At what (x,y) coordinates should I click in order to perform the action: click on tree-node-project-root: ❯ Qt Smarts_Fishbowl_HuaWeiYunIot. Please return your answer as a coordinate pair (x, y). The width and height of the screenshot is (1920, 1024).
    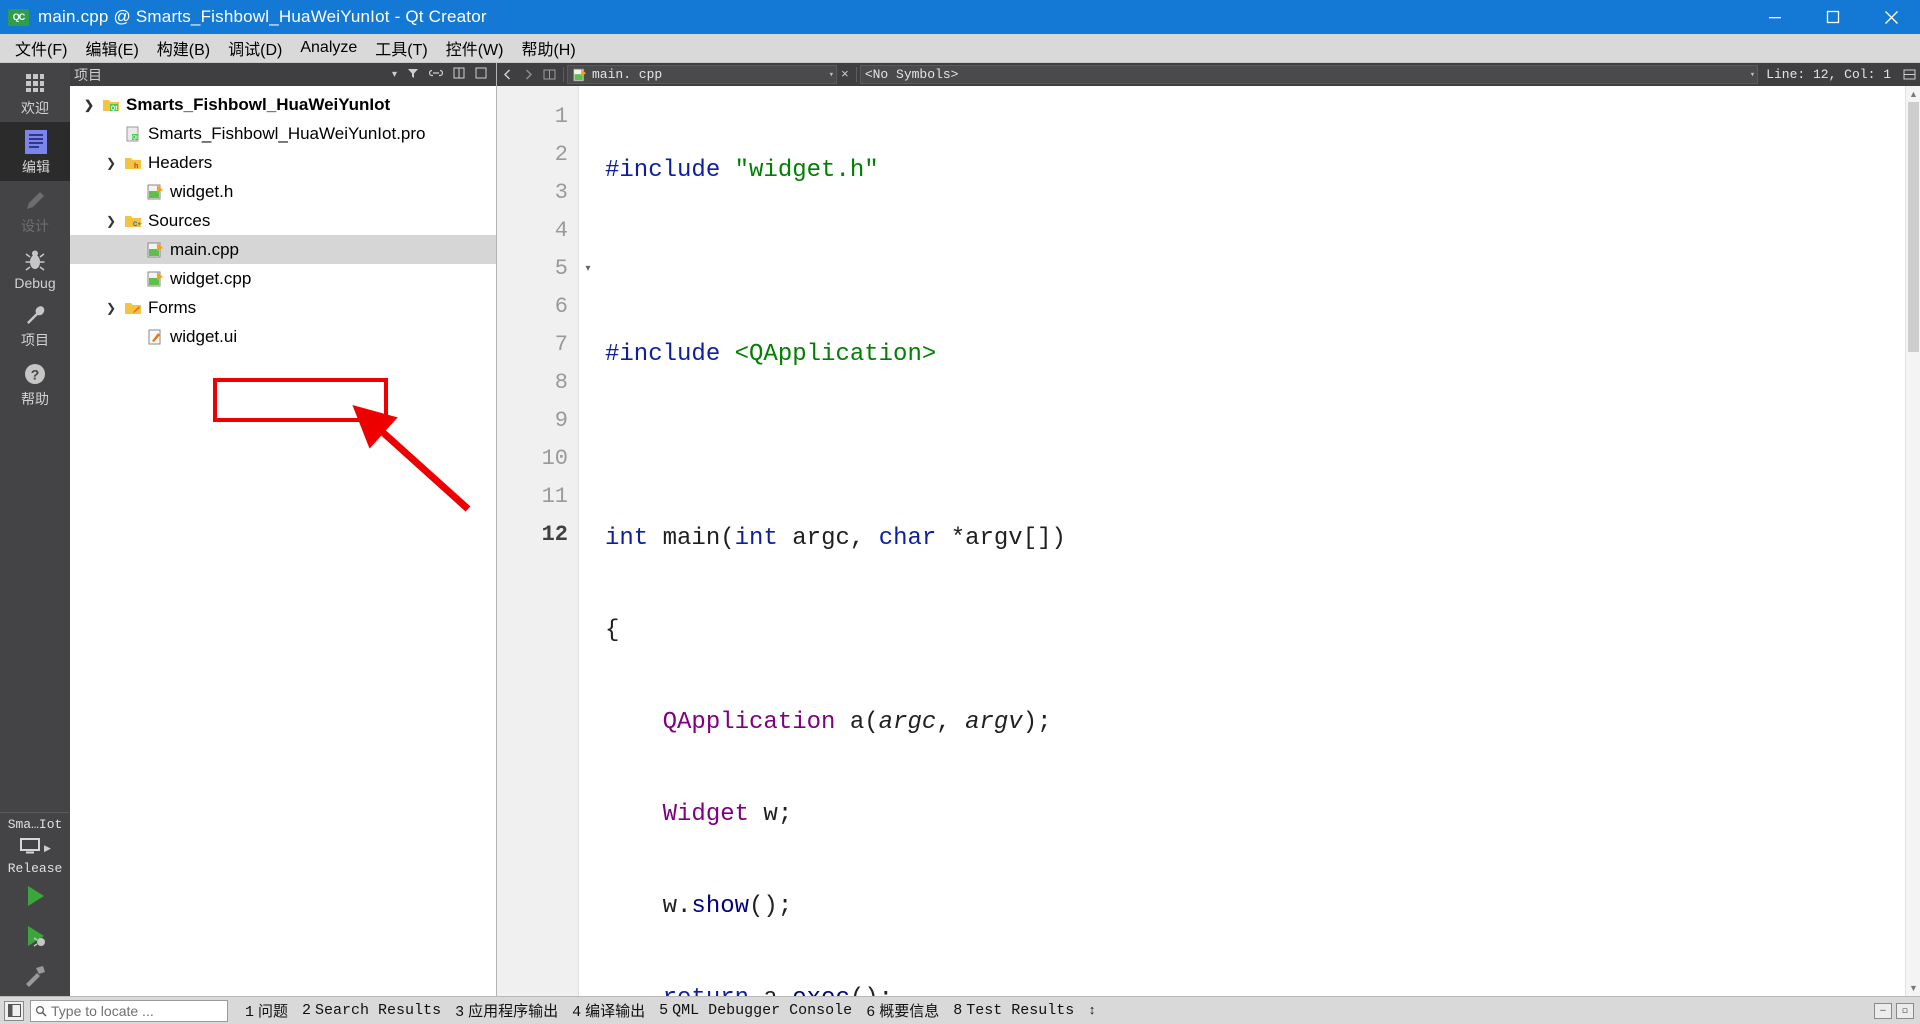
    Looking at the image, I should click on (283, 104).